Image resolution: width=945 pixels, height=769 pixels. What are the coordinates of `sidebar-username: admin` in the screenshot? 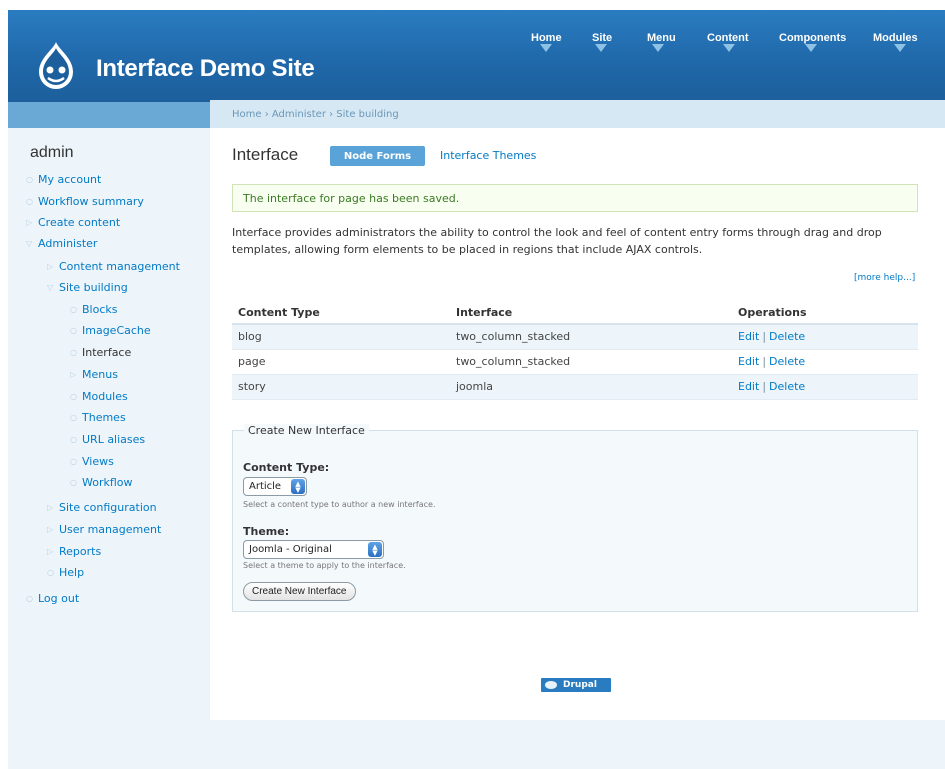 It's located at (52, 152).